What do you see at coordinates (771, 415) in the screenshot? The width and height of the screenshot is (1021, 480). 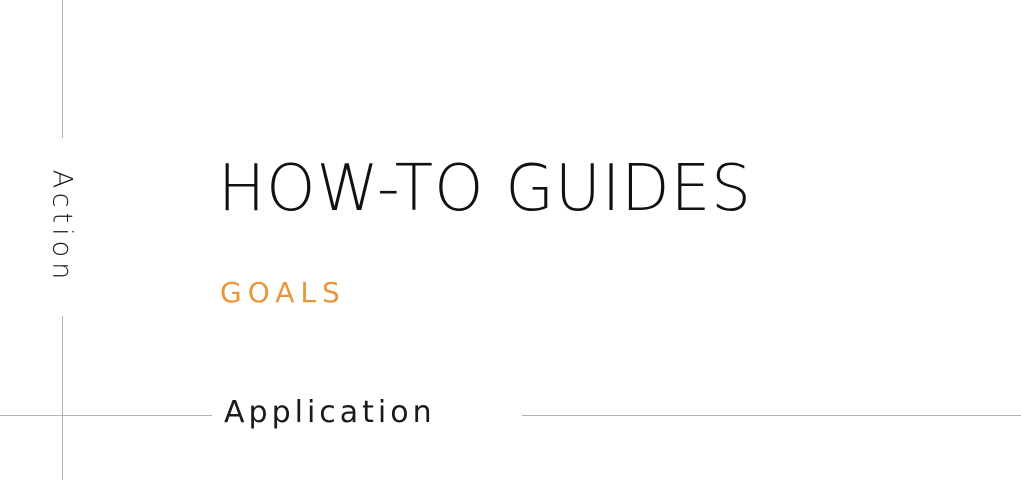 I see `horizontal-axis-line-right` at bounding box center [771, 415].